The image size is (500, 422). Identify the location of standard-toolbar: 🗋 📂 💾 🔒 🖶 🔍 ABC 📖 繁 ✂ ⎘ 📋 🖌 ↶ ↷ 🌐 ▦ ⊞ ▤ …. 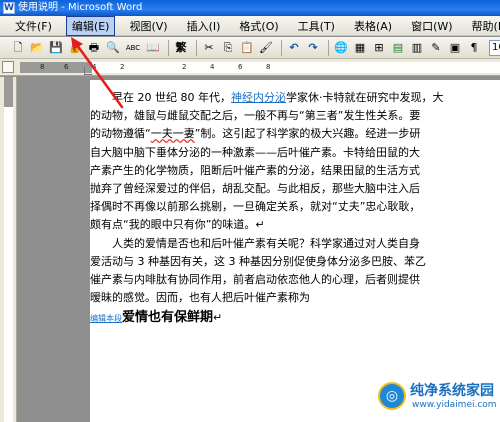
(250, 48).